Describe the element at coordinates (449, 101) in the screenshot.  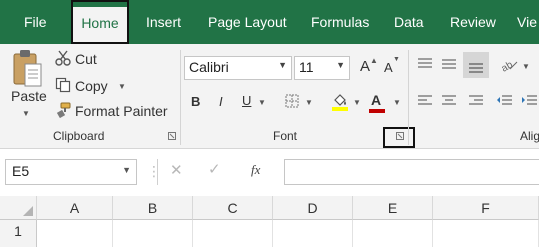
I see `align-center-icon` at that location.